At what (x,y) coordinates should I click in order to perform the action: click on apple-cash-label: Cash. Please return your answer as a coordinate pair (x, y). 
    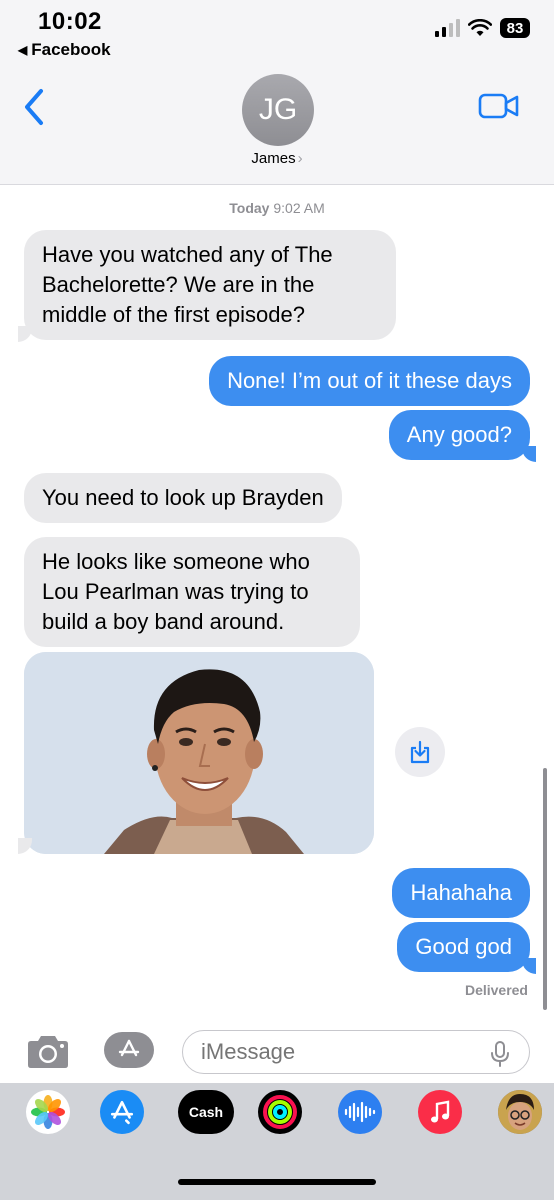
    Looking at the image, I should click on (206, 1112).